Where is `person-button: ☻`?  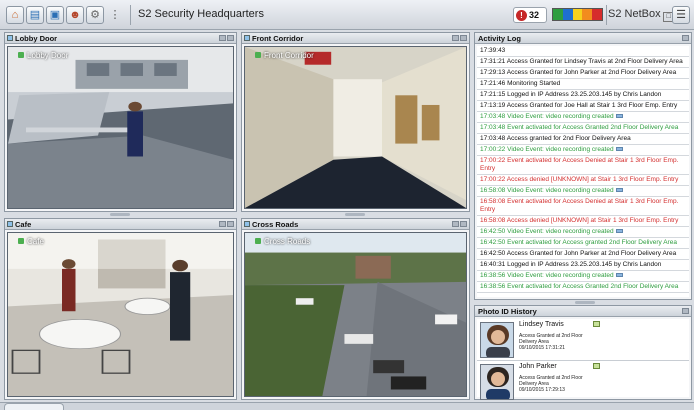 person-button: ☻ is located at coordinates (75, 15).